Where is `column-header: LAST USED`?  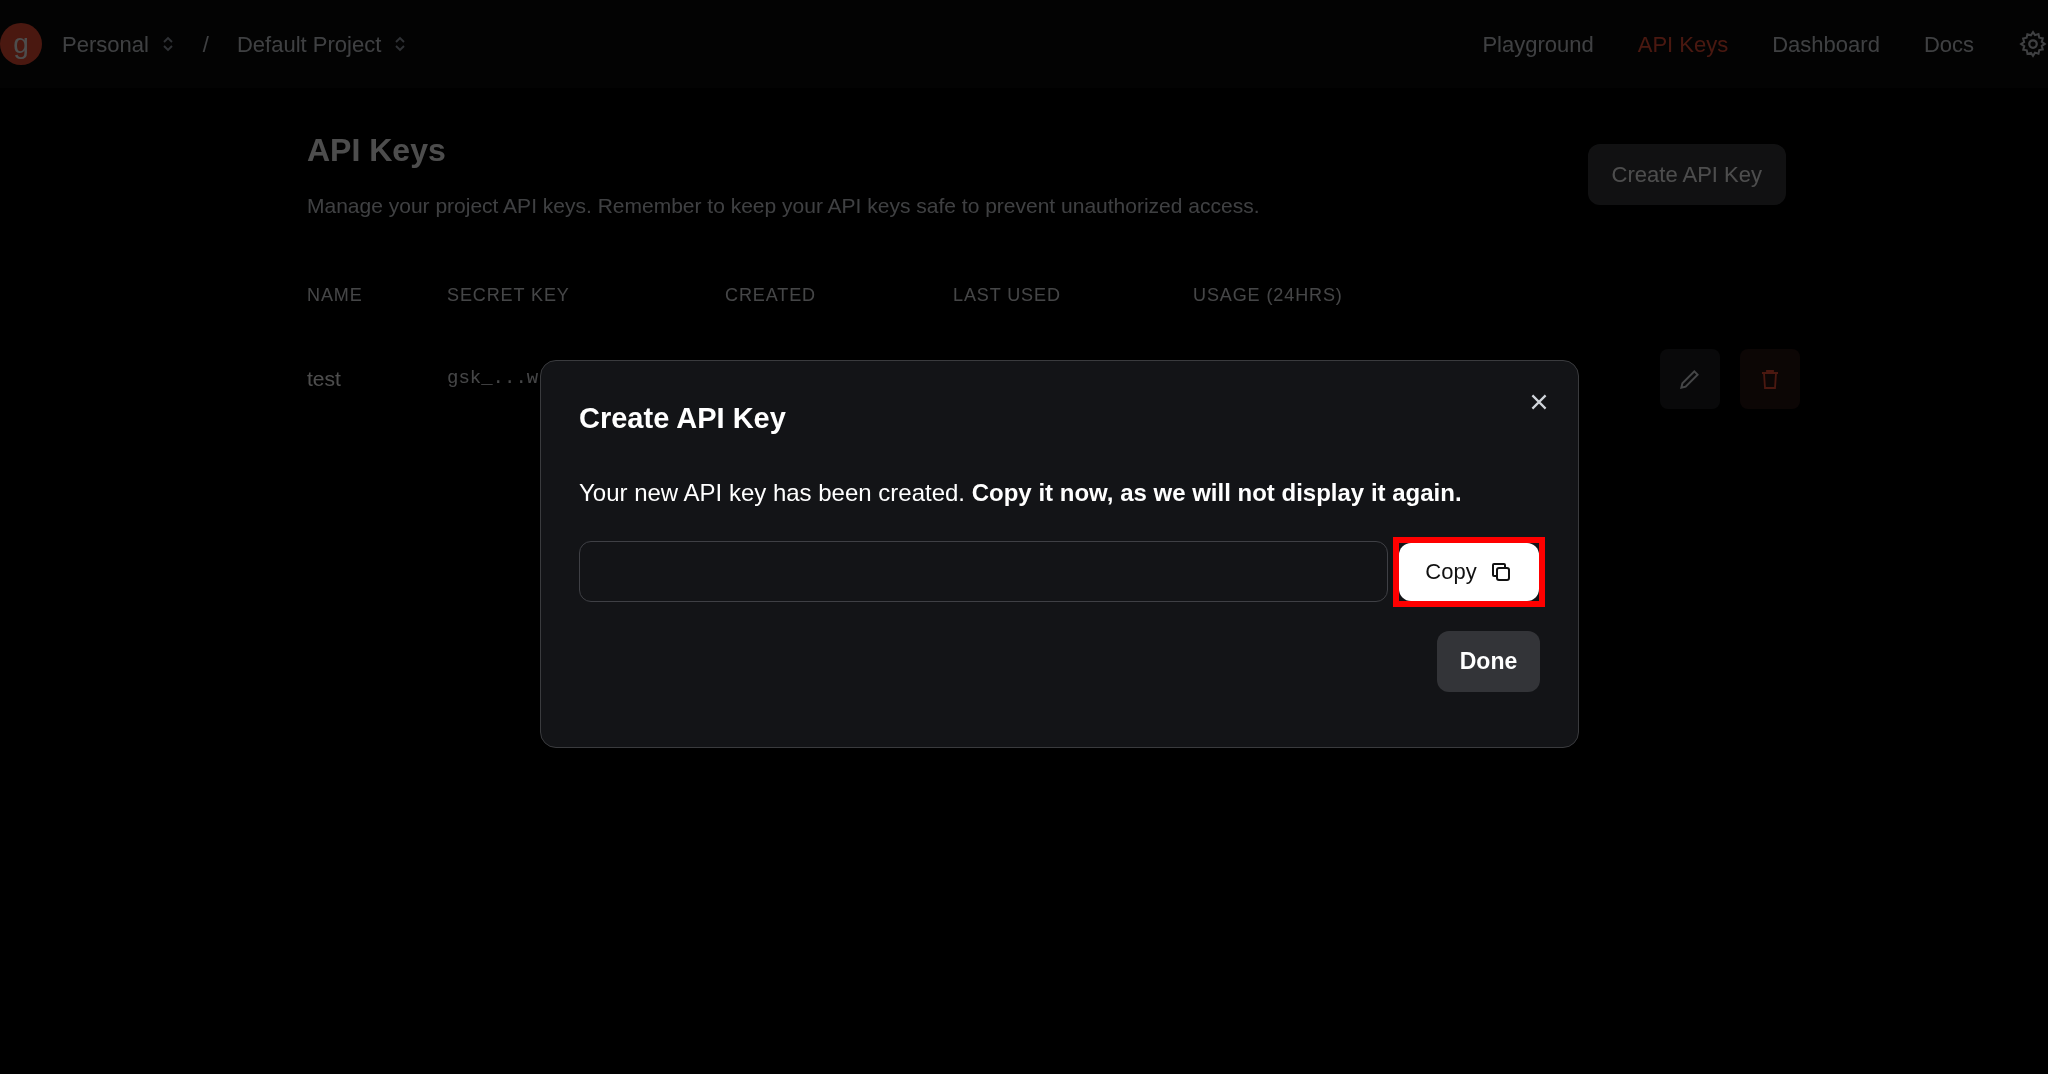 column-header: LAST USED is located at coordinates (1007, 294).